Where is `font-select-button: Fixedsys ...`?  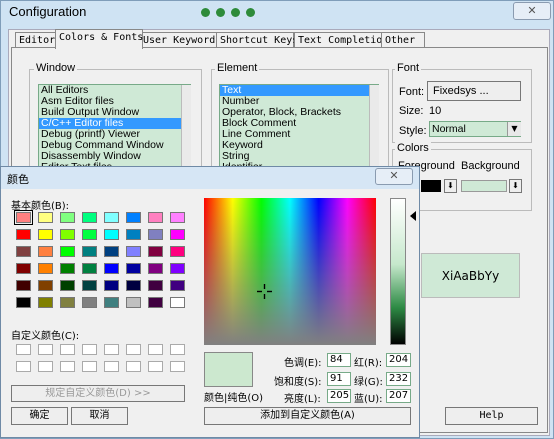 font-select-button: Fixedsys ... is located at coordinates (474, 91).